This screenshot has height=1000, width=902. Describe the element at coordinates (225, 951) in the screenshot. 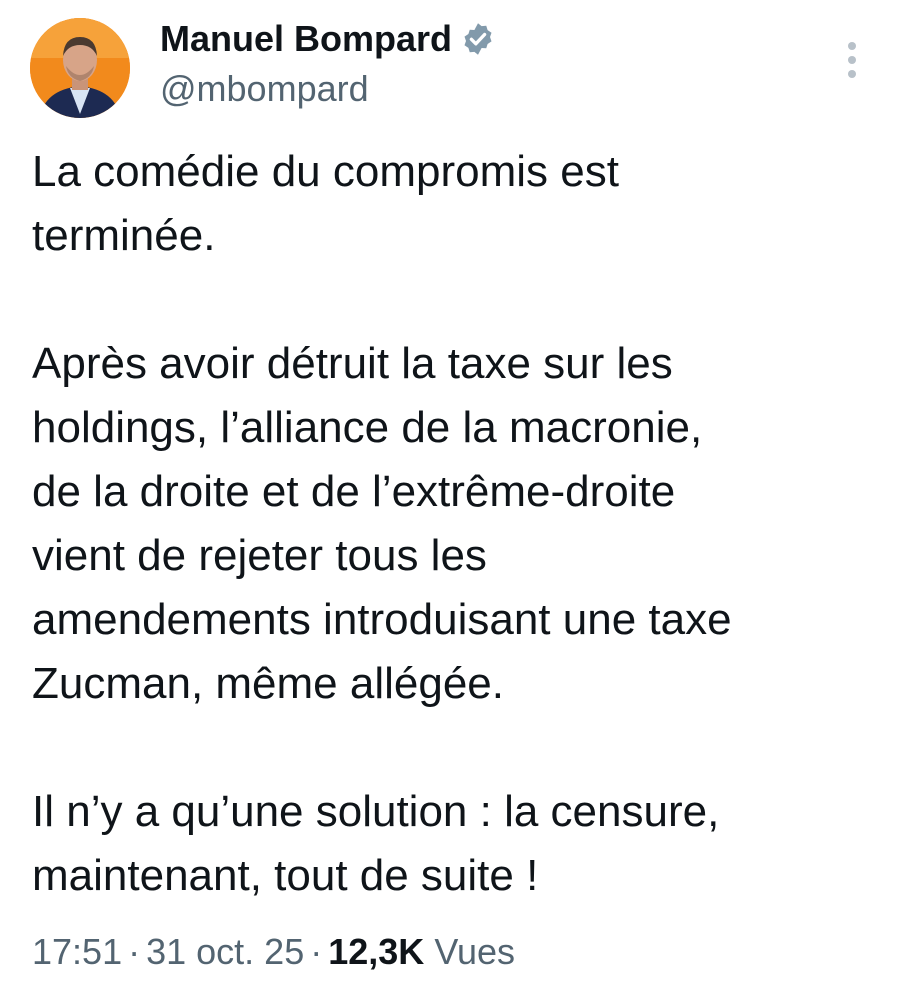

I see `tweet-date: 31 oct. 25` at that location.